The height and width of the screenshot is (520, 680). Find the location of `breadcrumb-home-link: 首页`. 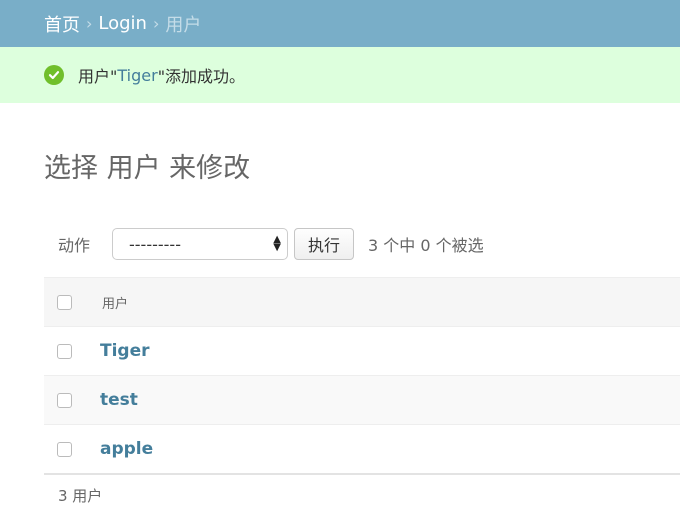

breadcrumb-home-link: 首页 is located at coordinates (62, 24).